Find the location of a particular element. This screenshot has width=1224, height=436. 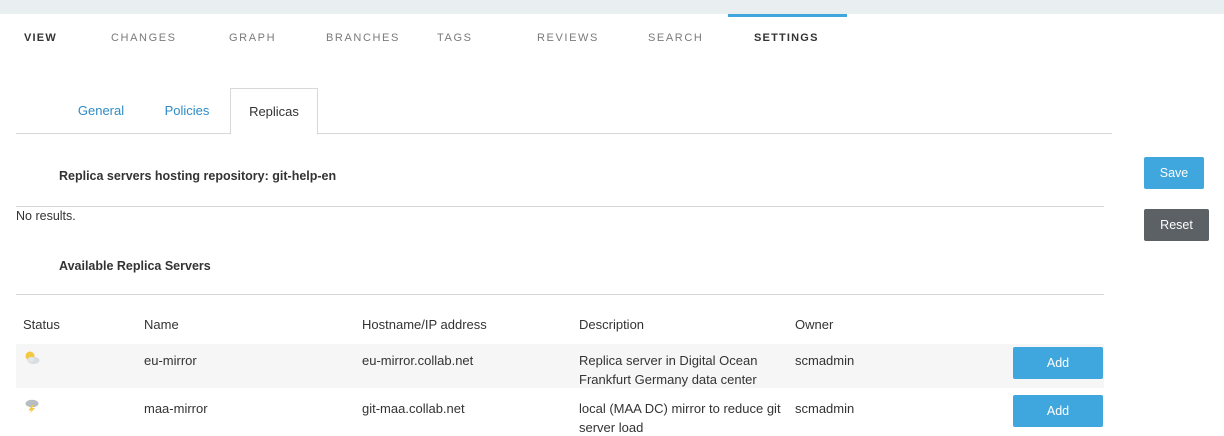

tab-replicas: Replicas is located at coordinates (274, 111).